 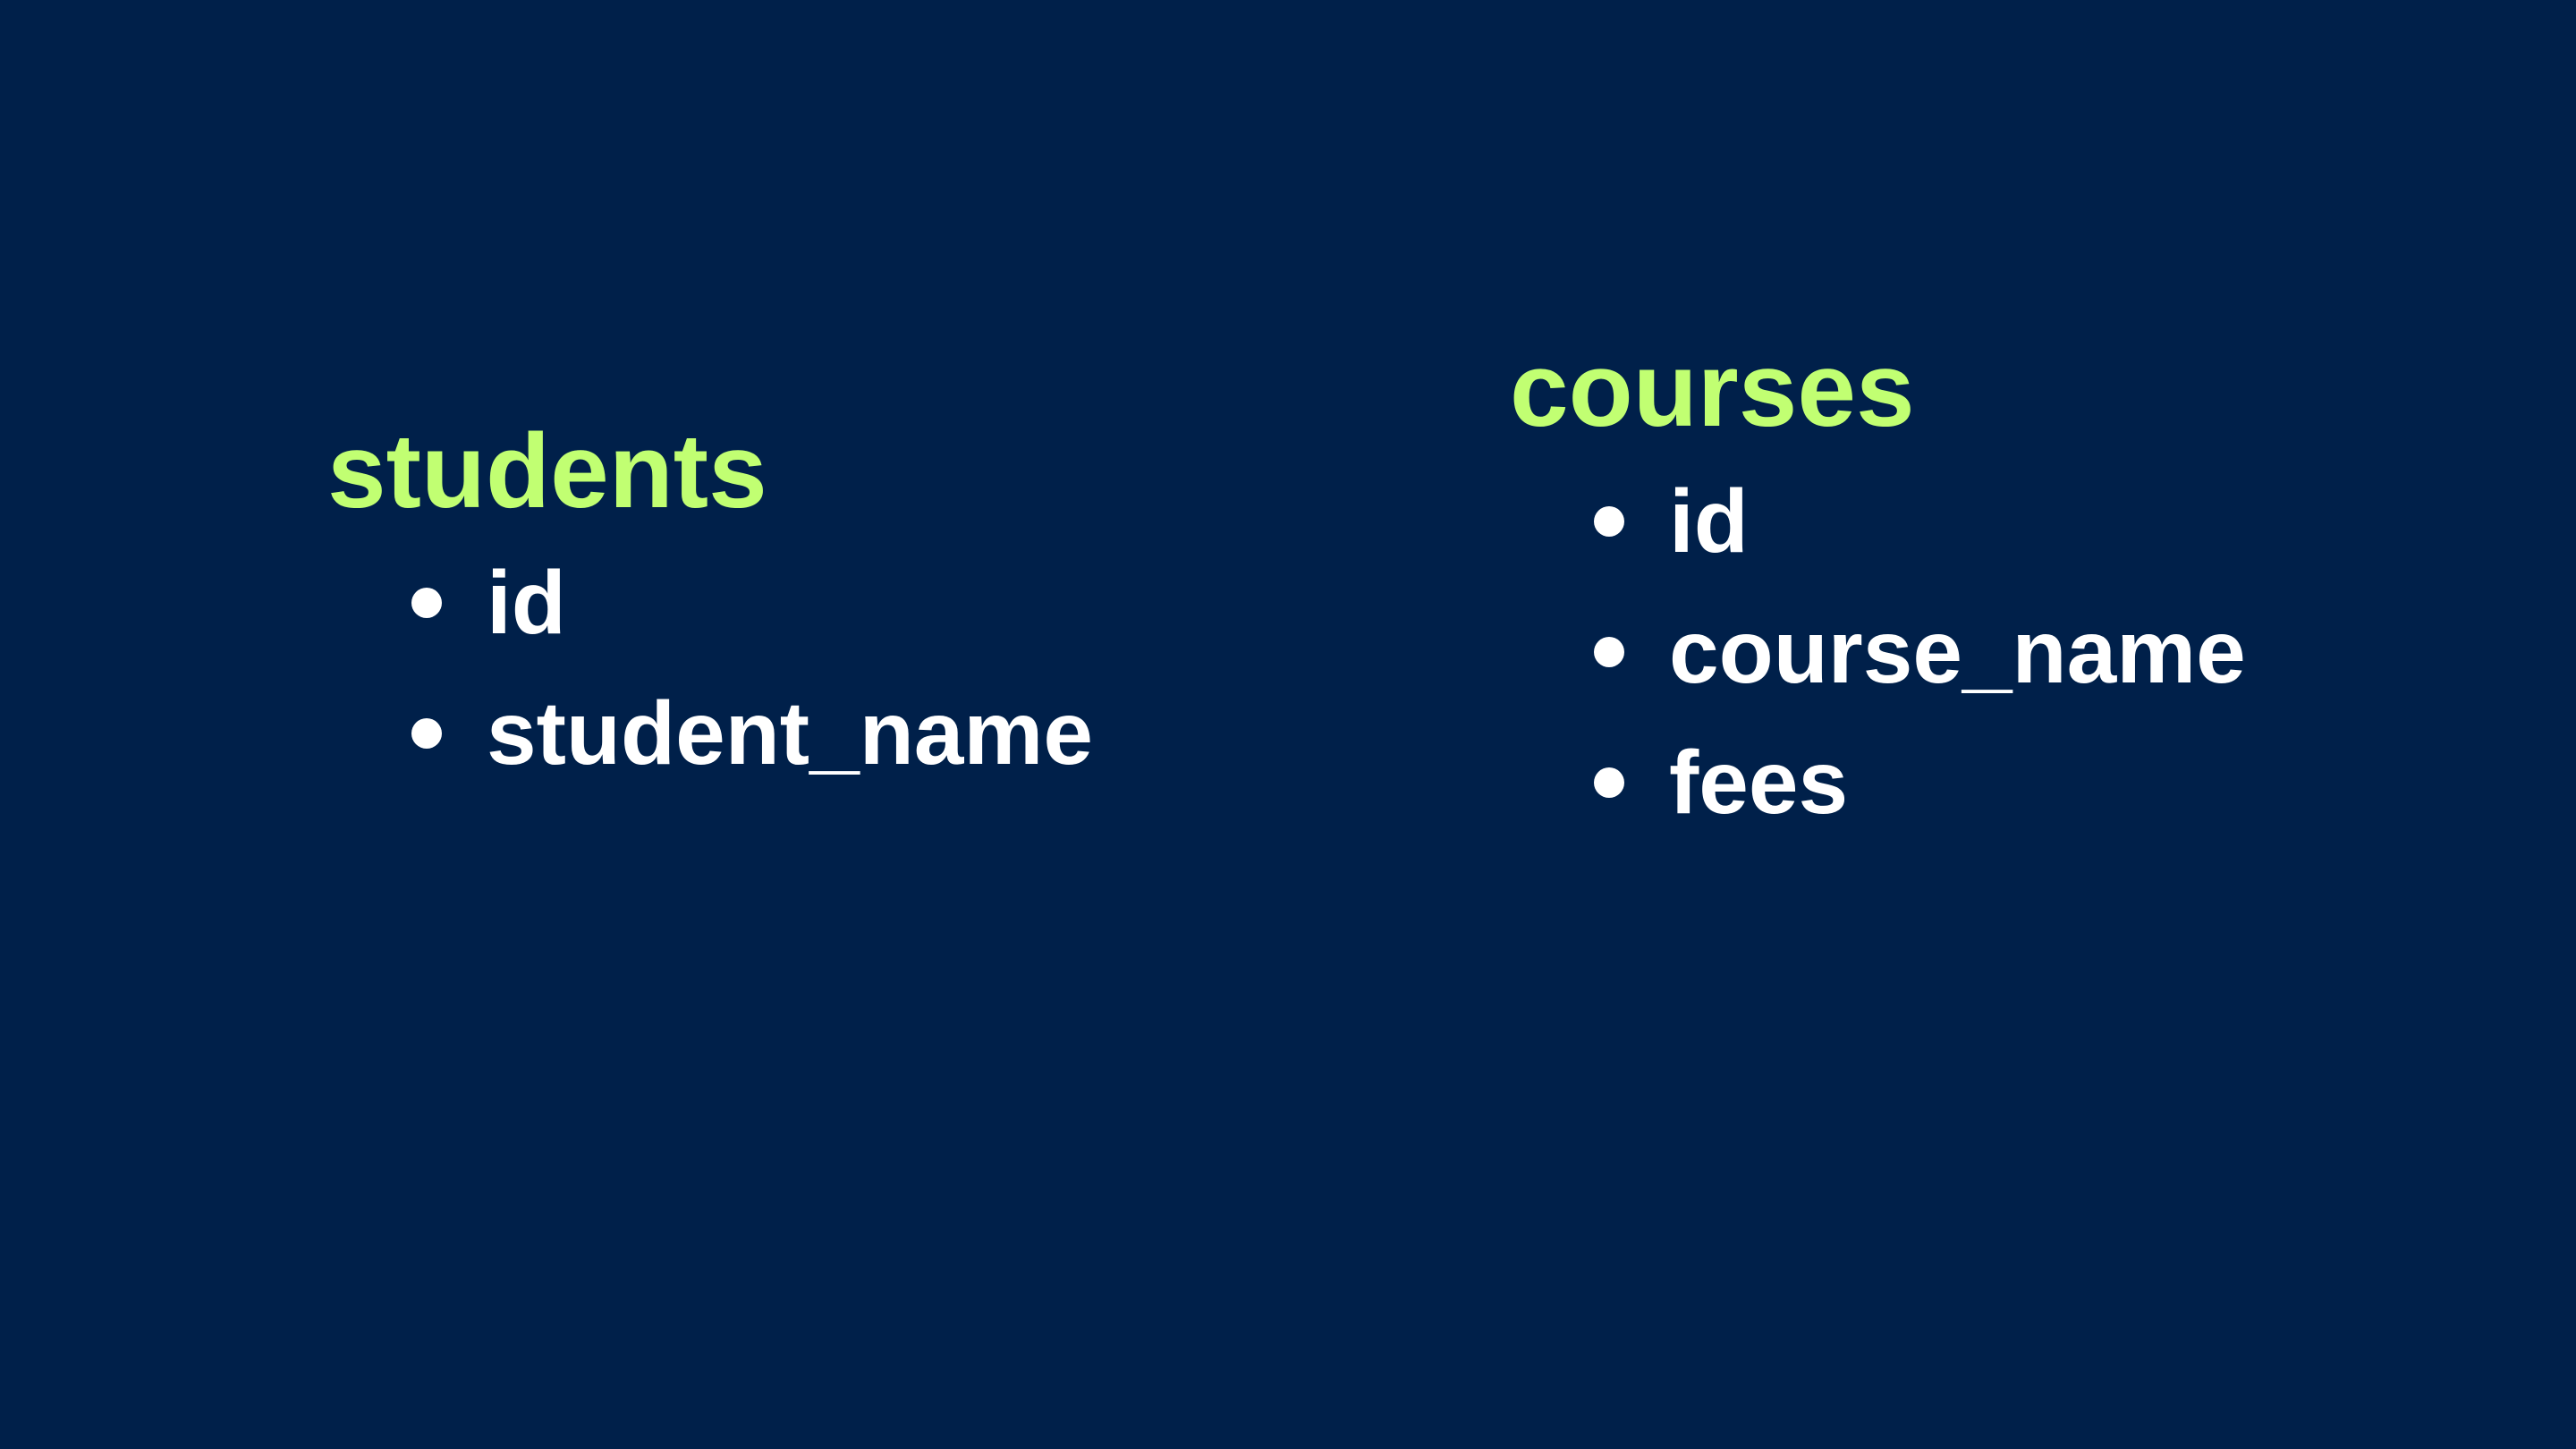 What do you see at coordinates (1957, 652) in the screenshot?
I see `field-name: course_name` at bounding box center [1957, 652].